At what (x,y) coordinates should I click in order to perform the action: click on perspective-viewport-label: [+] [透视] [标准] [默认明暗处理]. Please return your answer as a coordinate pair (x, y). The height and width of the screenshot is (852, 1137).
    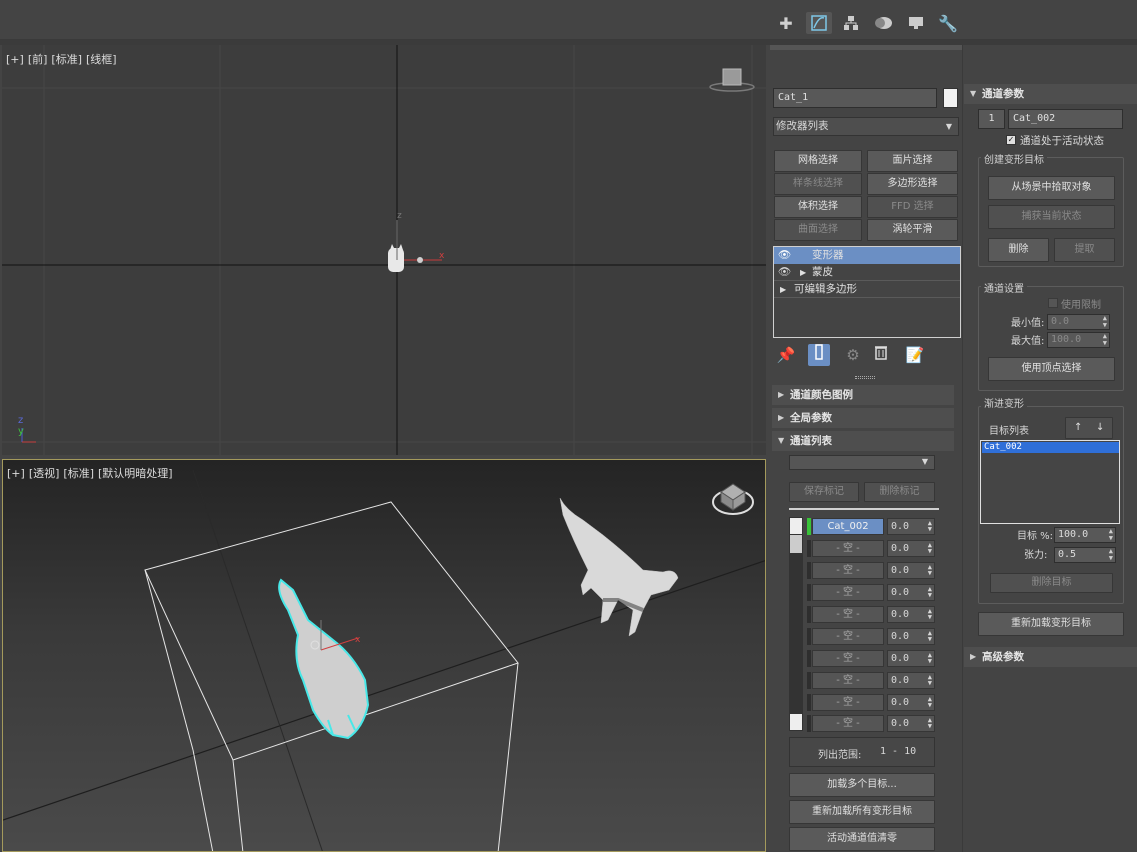
    Looking at the image, I should click on (92, 473).